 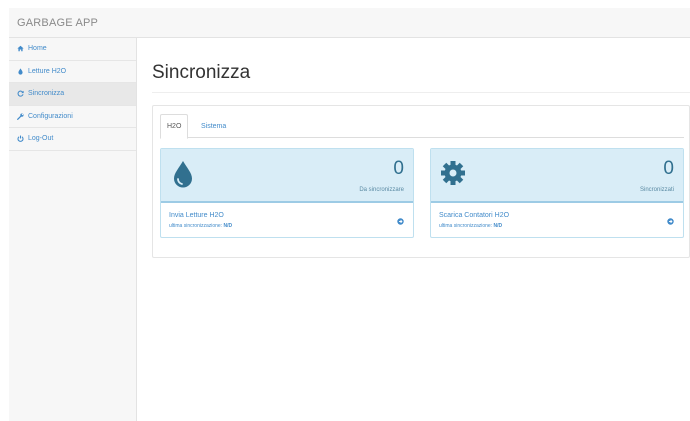 What do you see at coordinates (20, 71) in the screenshot?
I see `drop-icon` at bounding box center [20, 71].